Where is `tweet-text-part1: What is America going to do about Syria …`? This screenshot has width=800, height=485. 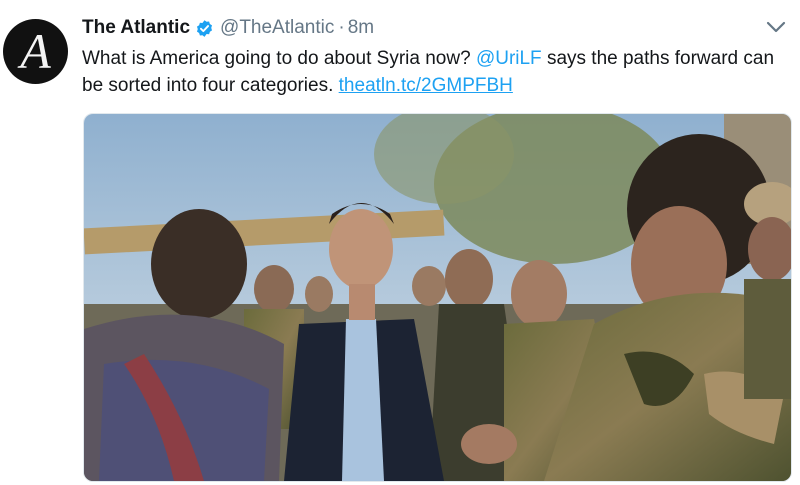
tweet-text-part1: What is America going to do about Syria … is located at coordinates (279, 58).